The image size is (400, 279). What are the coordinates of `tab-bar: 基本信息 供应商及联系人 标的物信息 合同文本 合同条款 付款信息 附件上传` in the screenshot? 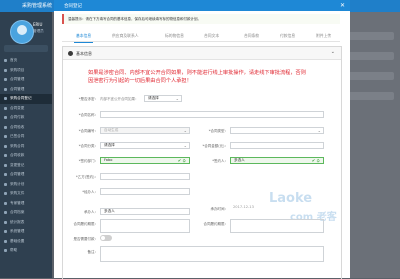 It's located at (201, 37).